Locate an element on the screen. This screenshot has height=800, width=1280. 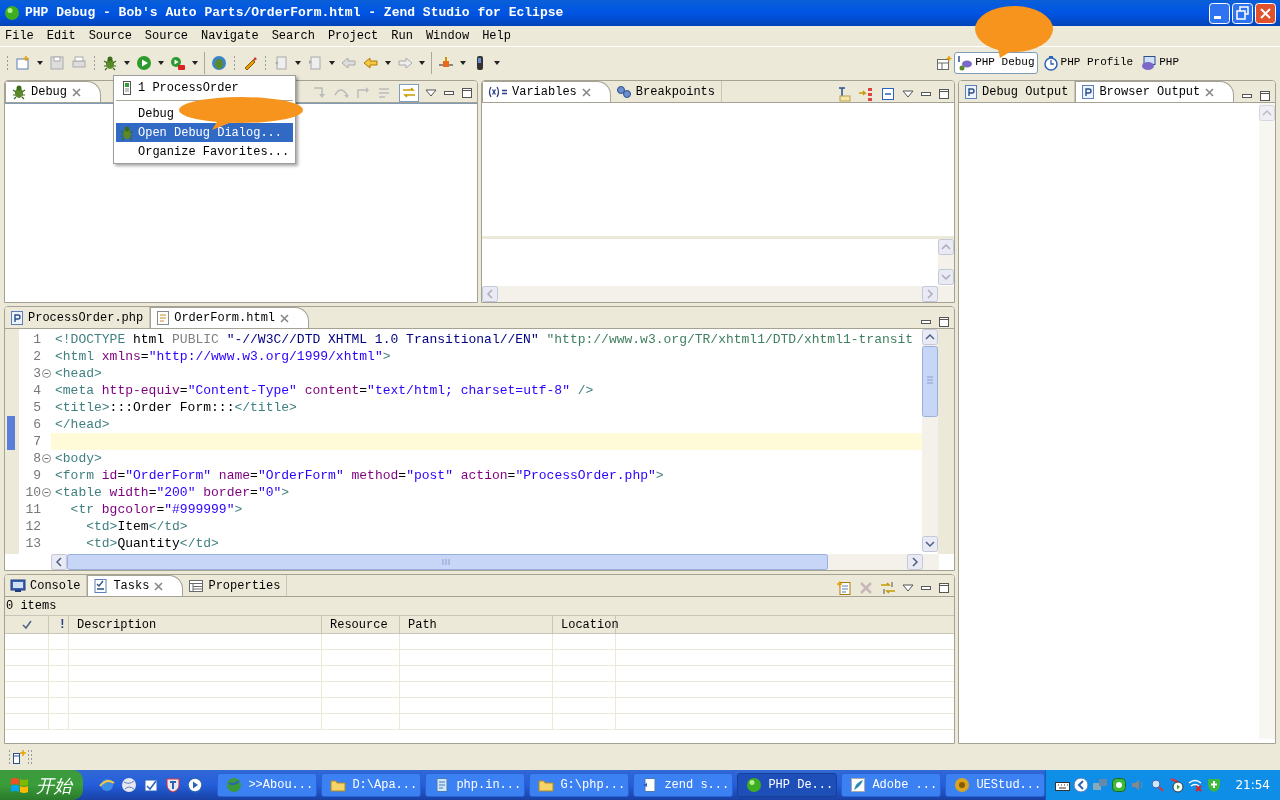
browser-icon is located at coordinates (107, 785).